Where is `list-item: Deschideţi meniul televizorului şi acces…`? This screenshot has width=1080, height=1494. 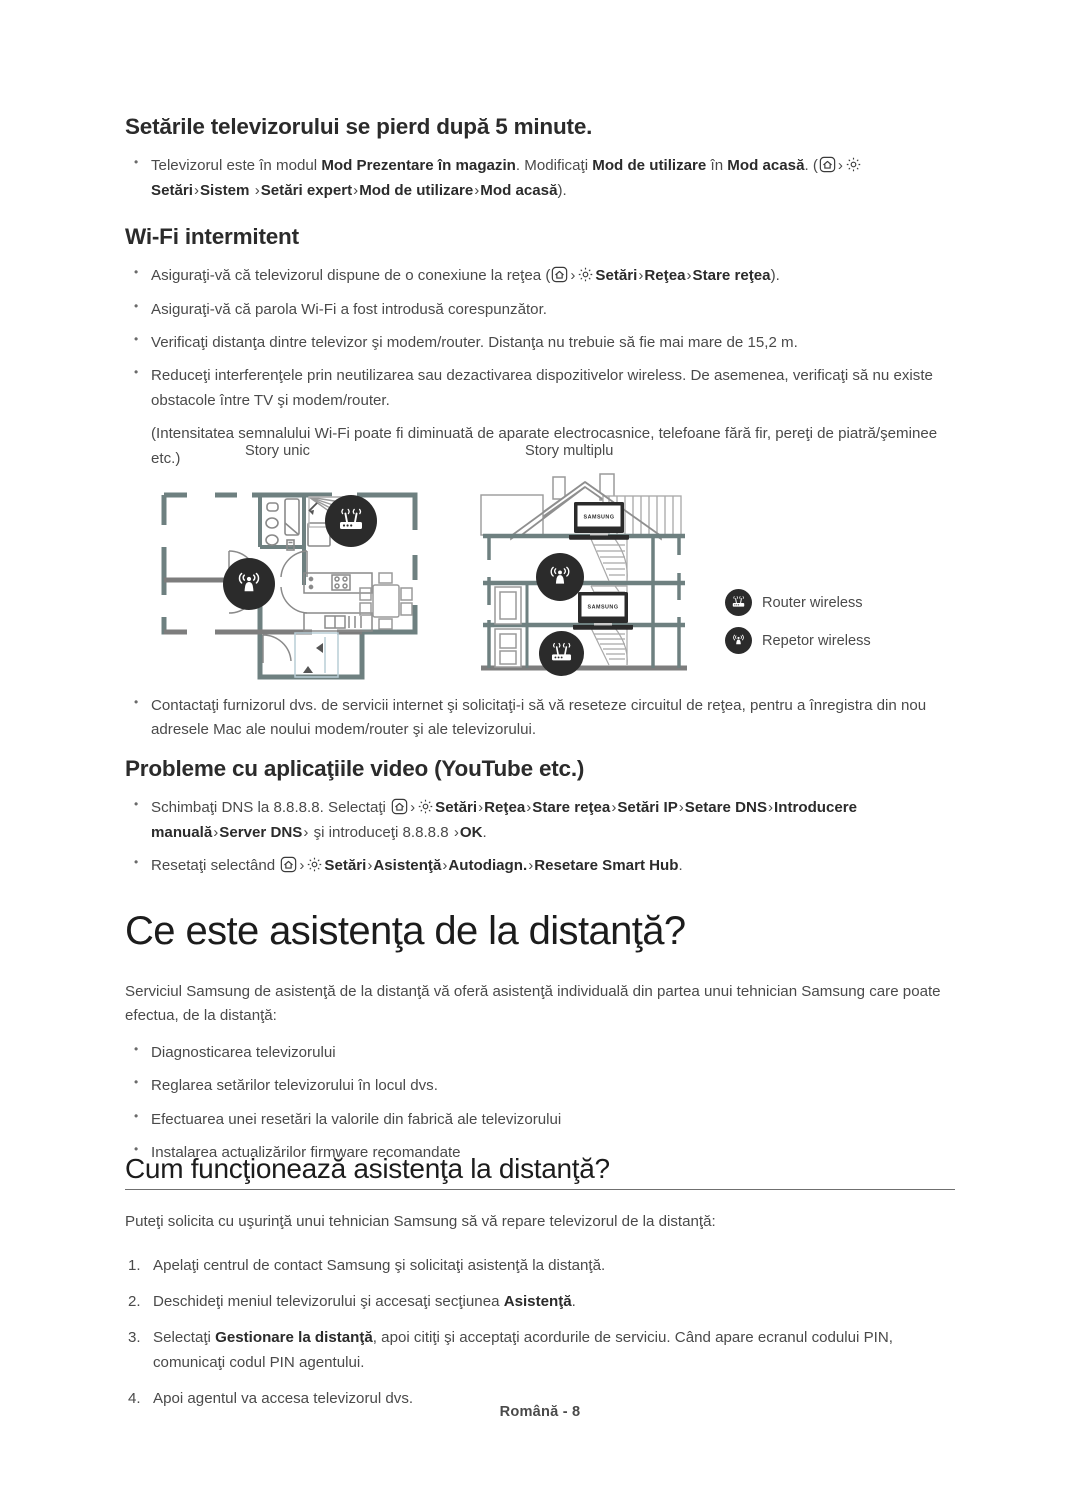 list-item: Deschideţi meniul televizorului şi acces… is located at coordinates (352, 1302).